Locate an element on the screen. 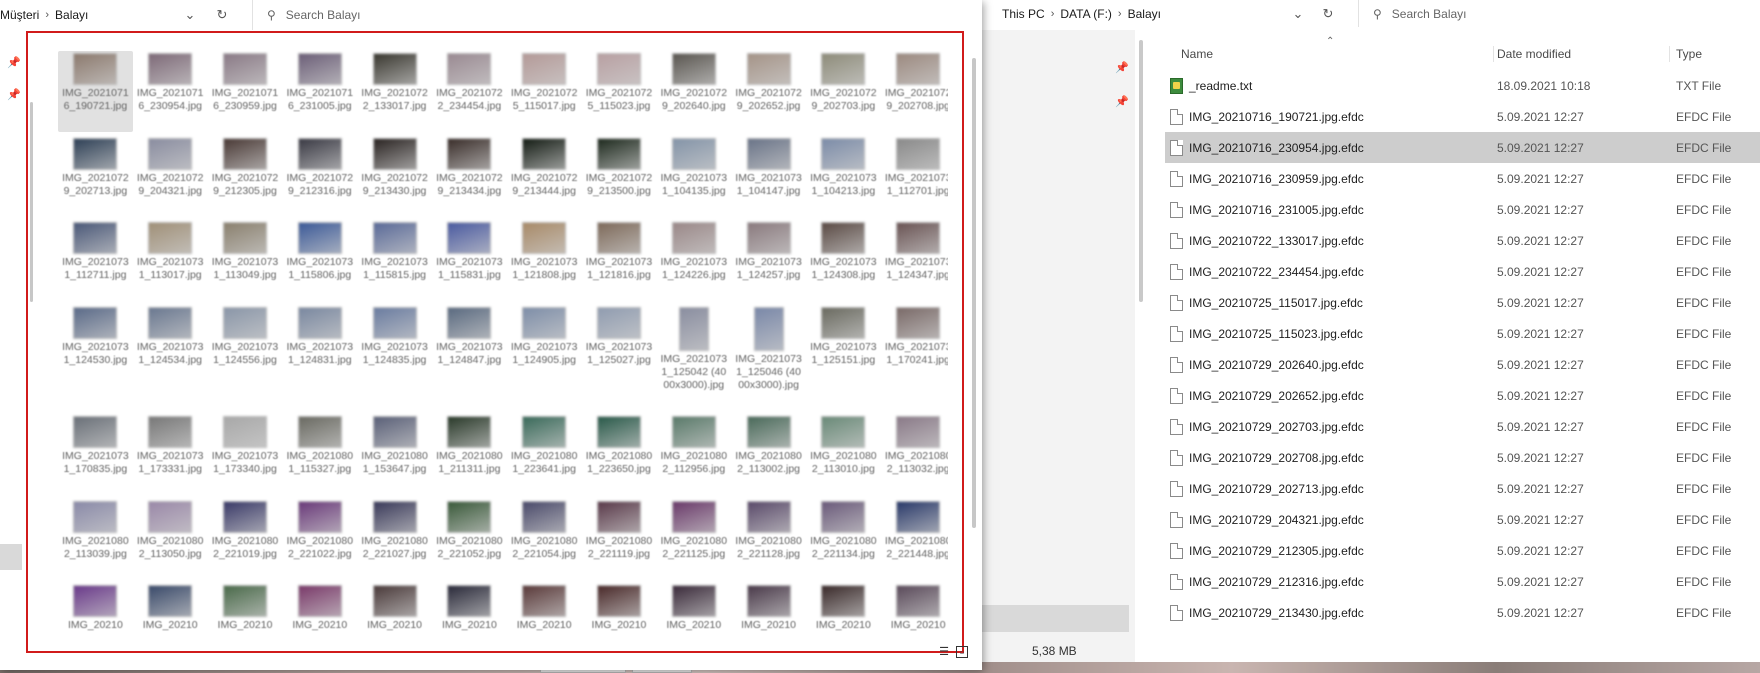 This screenshot has width=1760, height=673. thumbnail-item: IMG_20210801_115327.jpg is located at coordinates (319, 454).